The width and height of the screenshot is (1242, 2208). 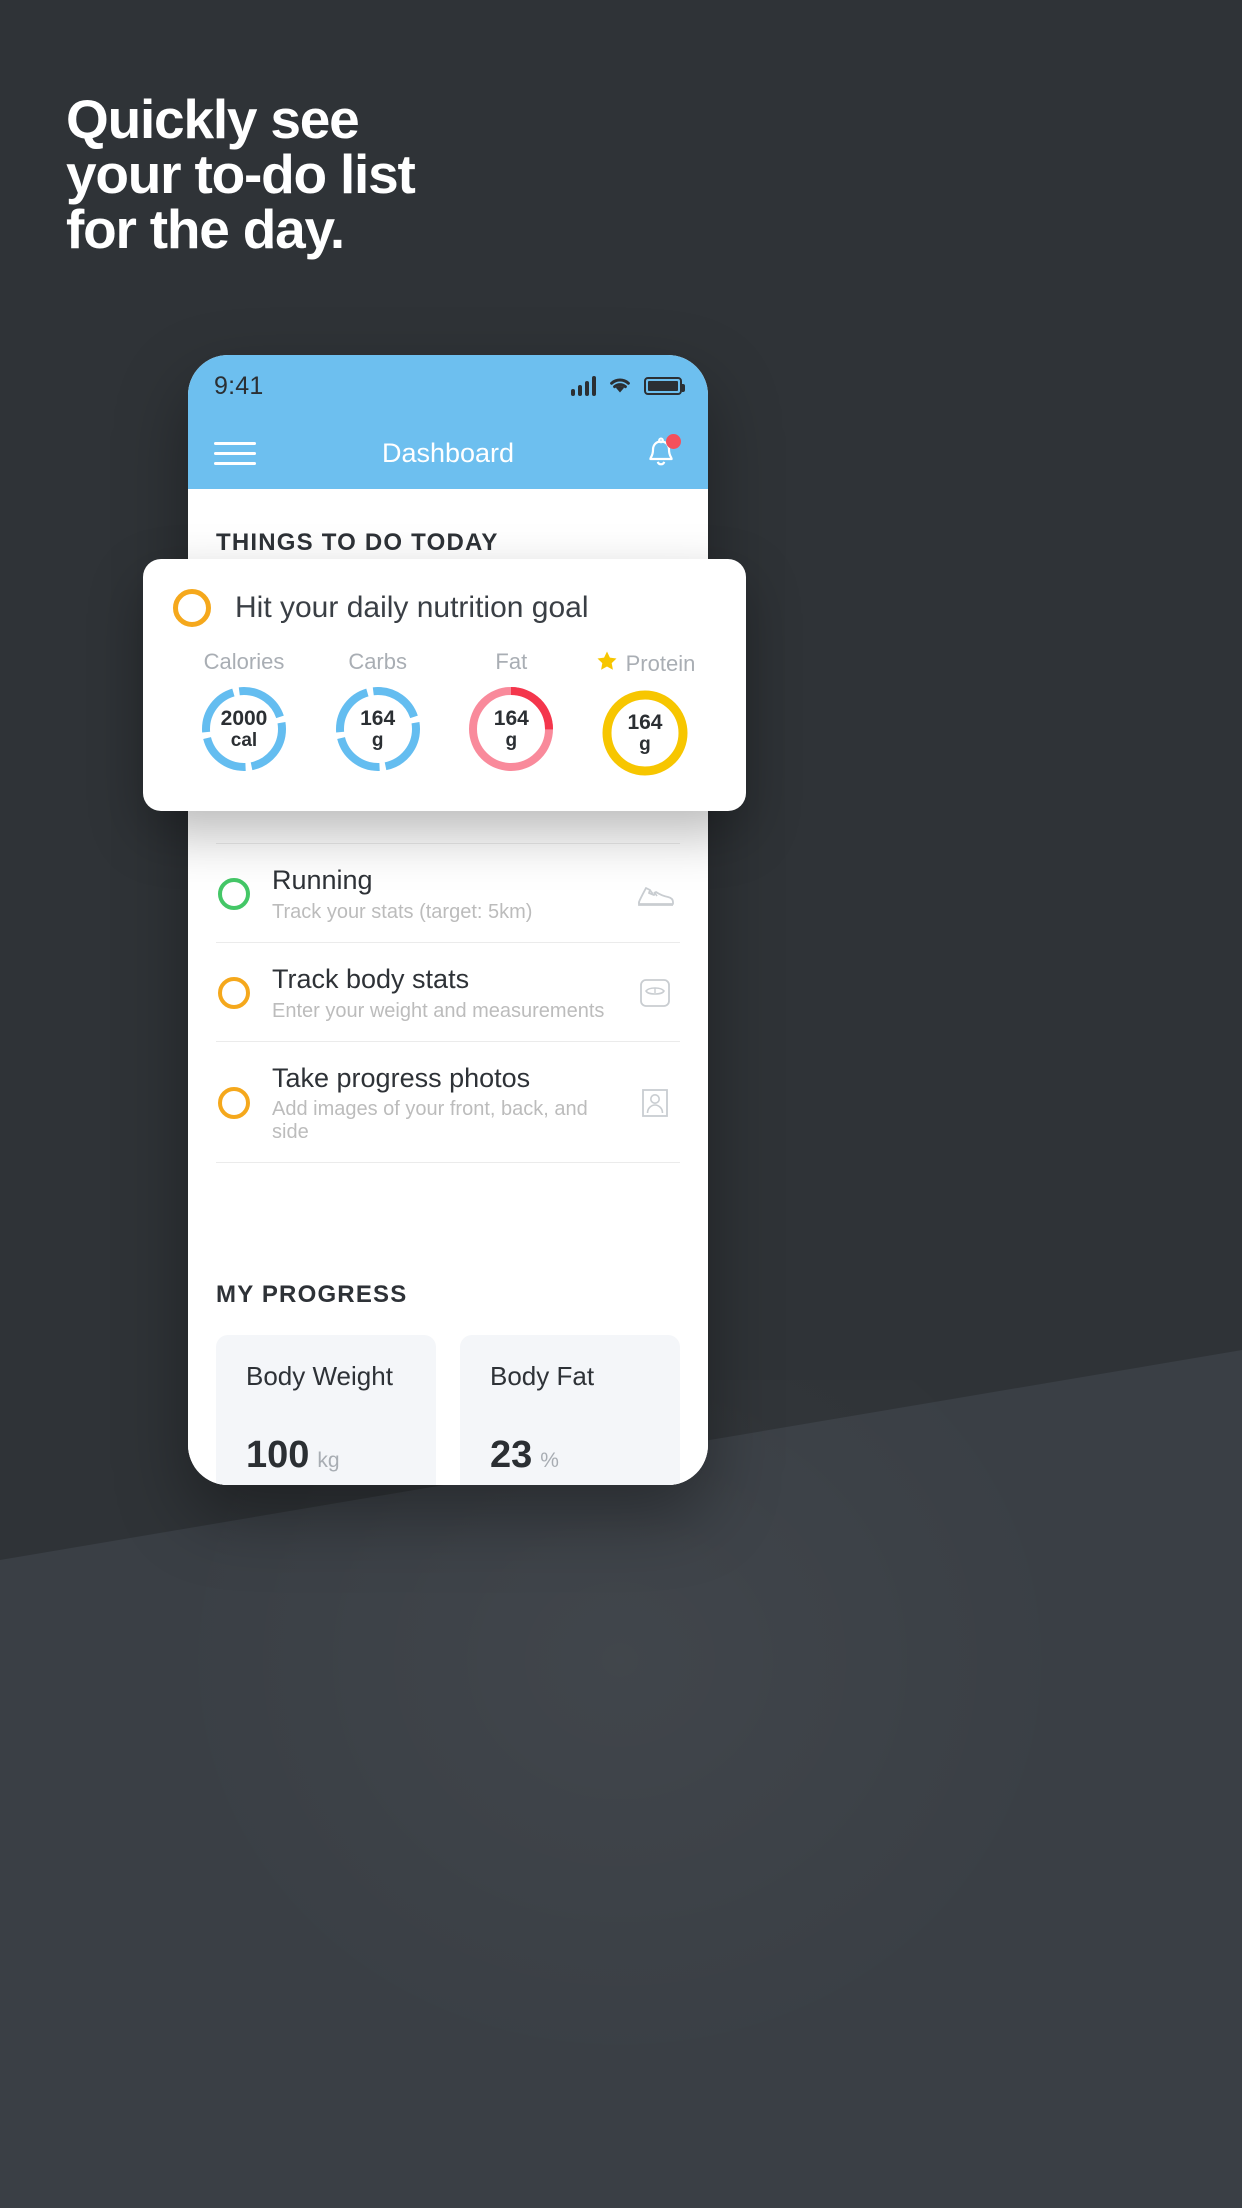 What do you see at coordinates (655, 993) in the screenshot?
I see `bathroom-scale-icon` at bounding box center [655, 993].